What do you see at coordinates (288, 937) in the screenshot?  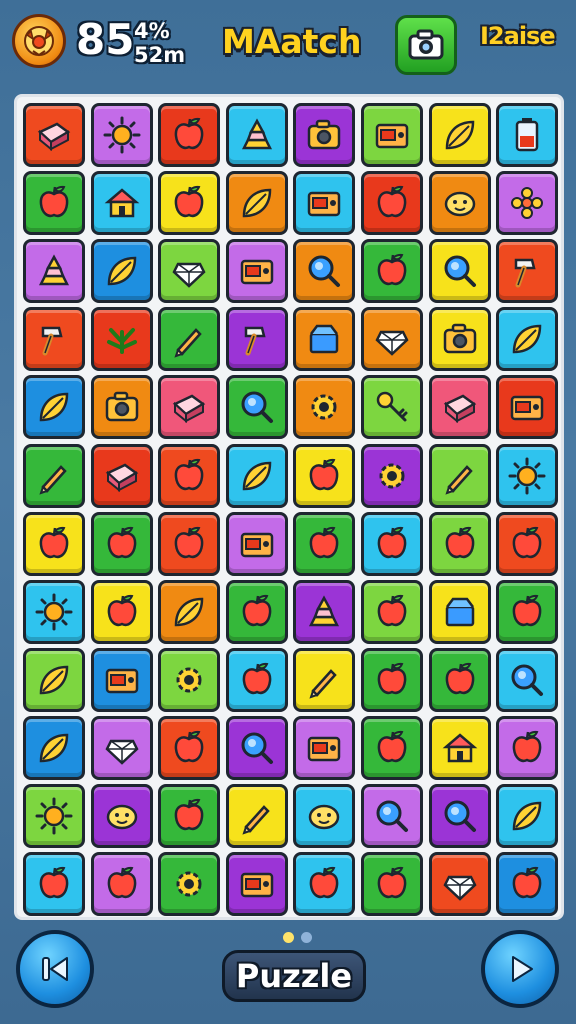 I see `page-dot-active` at bounding box center [288, 937].